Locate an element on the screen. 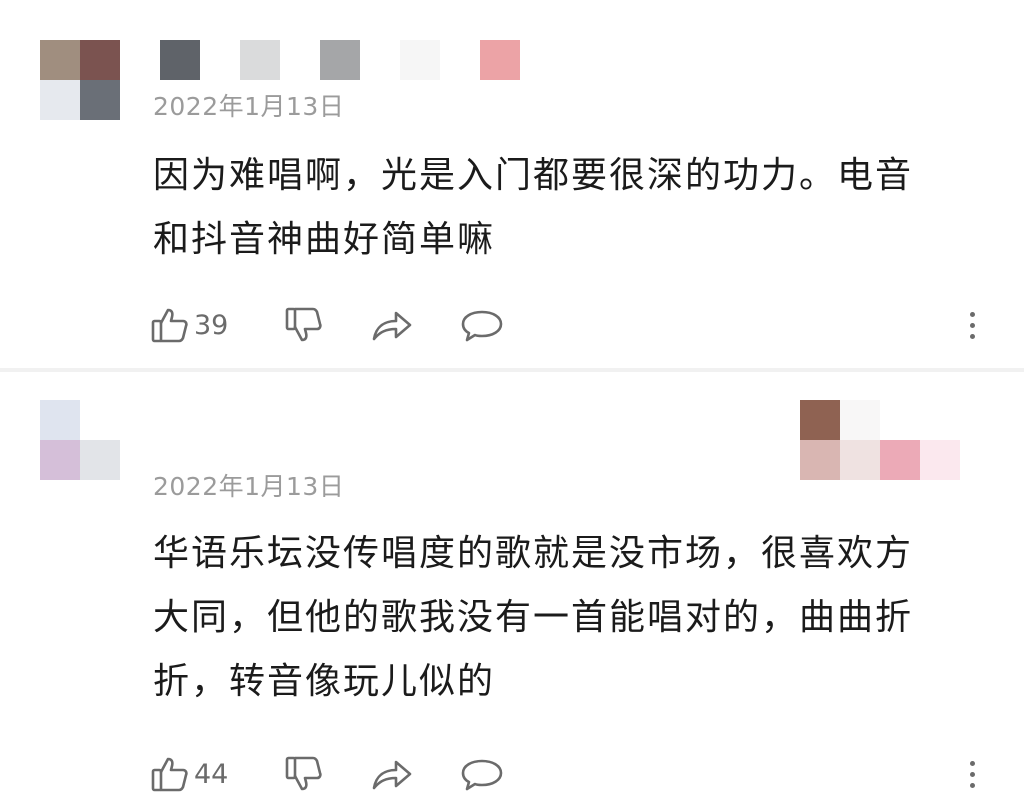  comment-actions: 39 is located at coordinates (350, 325).